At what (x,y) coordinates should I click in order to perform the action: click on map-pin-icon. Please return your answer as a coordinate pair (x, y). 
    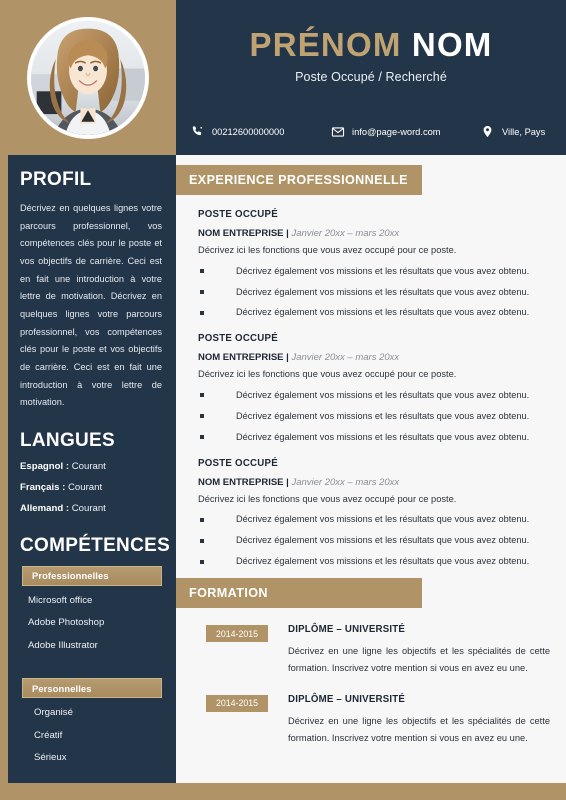
    Looking at the image, I should click on (487, 131).